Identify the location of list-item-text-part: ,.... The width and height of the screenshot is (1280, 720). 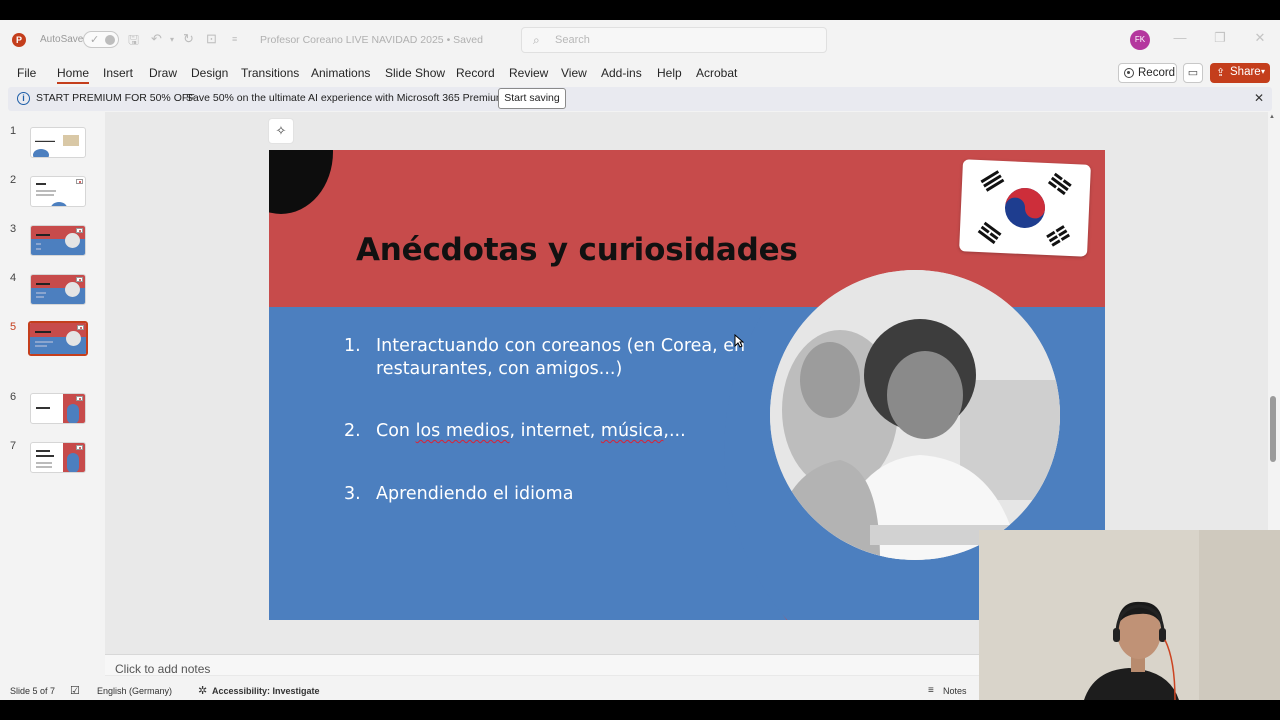
(674, 431).